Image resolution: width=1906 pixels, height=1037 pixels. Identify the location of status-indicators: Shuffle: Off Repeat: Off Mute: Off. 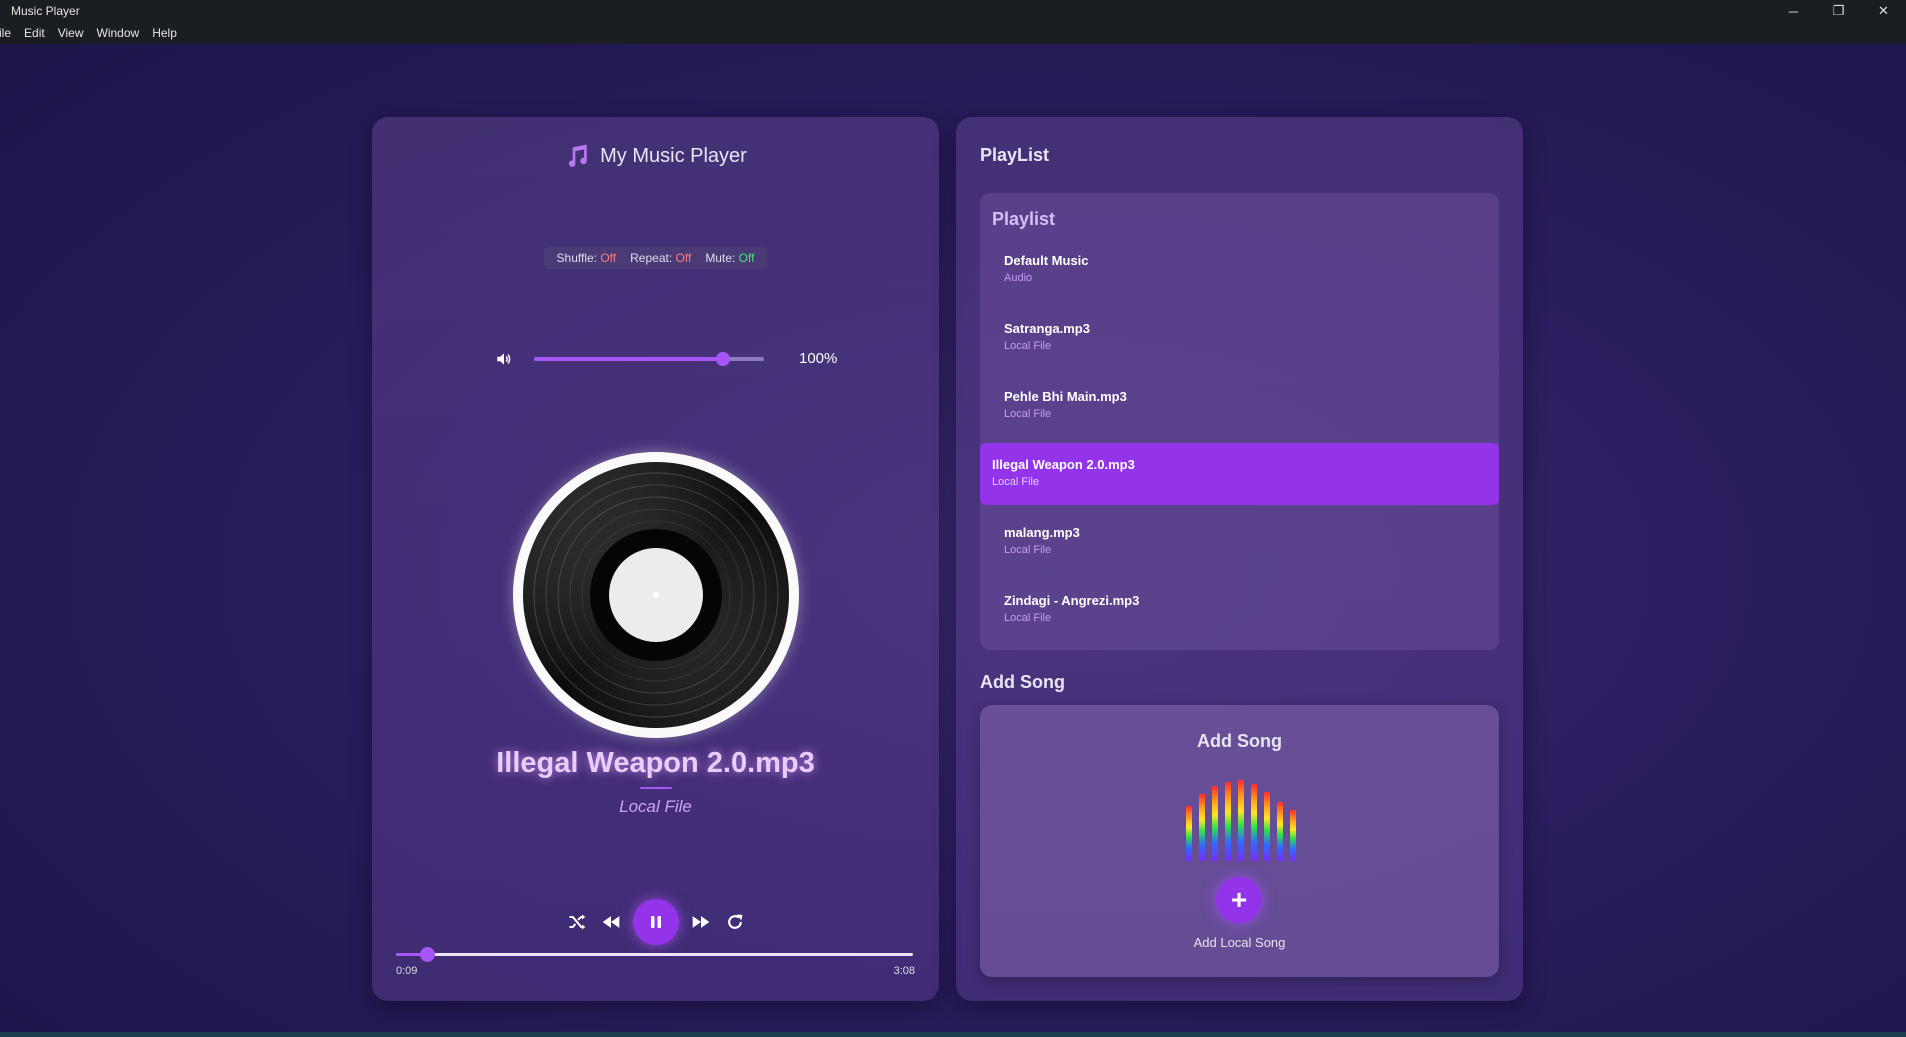
(655, 258).